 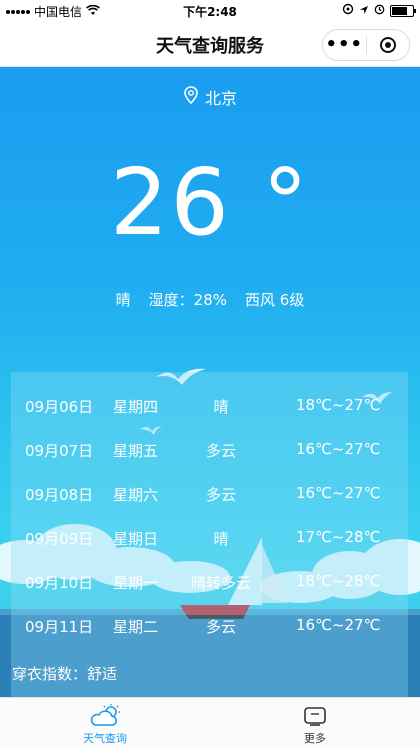 What do you see at coordinates (59, 495) in the screenshot?
I see `forecast-date: 09月08日` at bounding box center [59, 495].